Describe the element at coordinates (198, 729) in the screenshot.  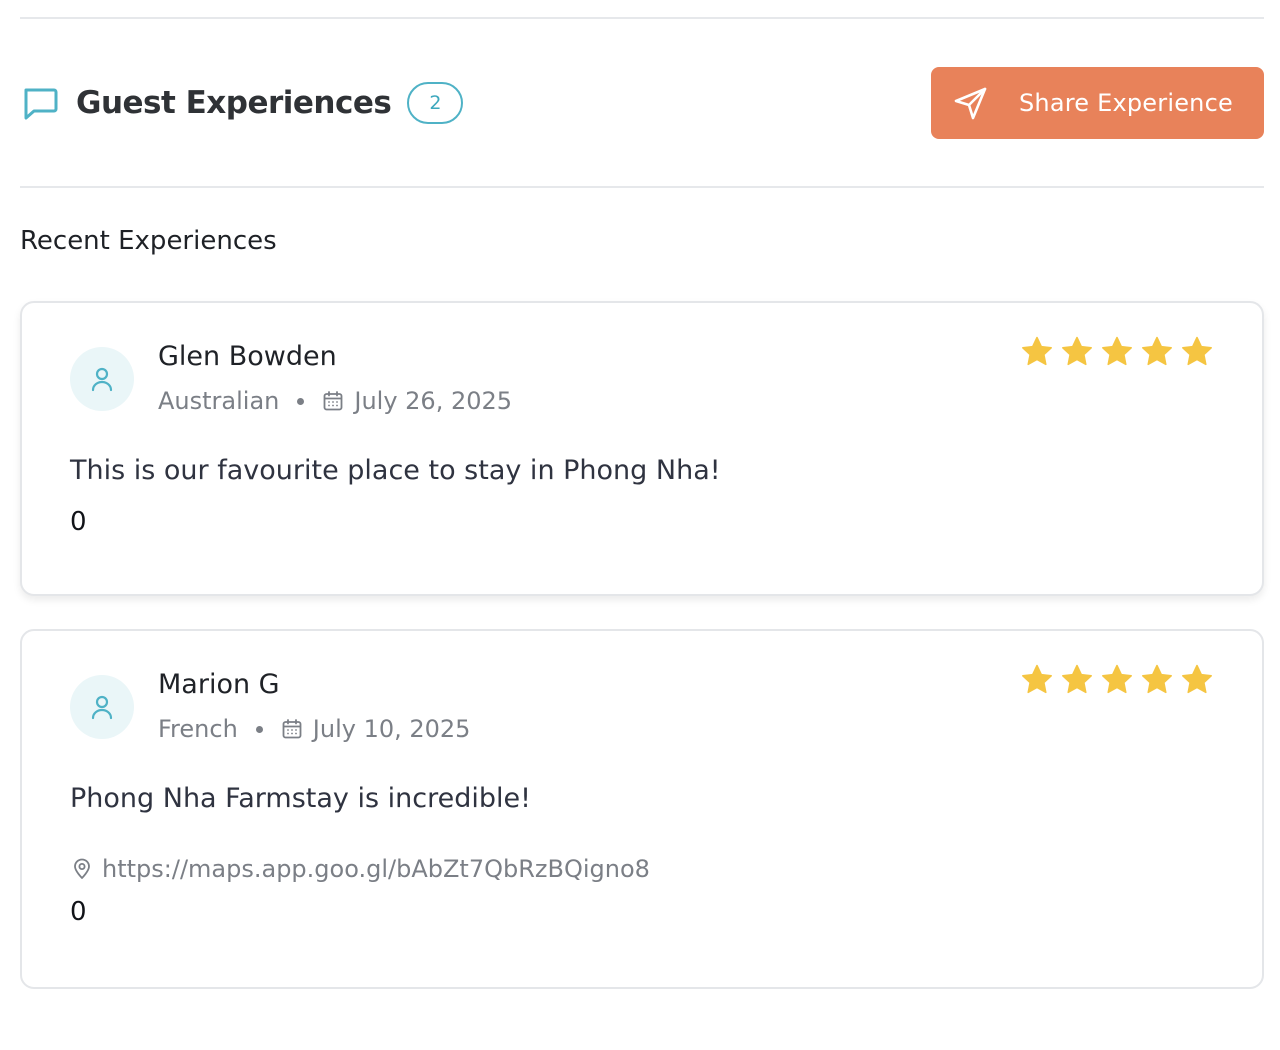
I see `reviewer-nationality: French` at that location.